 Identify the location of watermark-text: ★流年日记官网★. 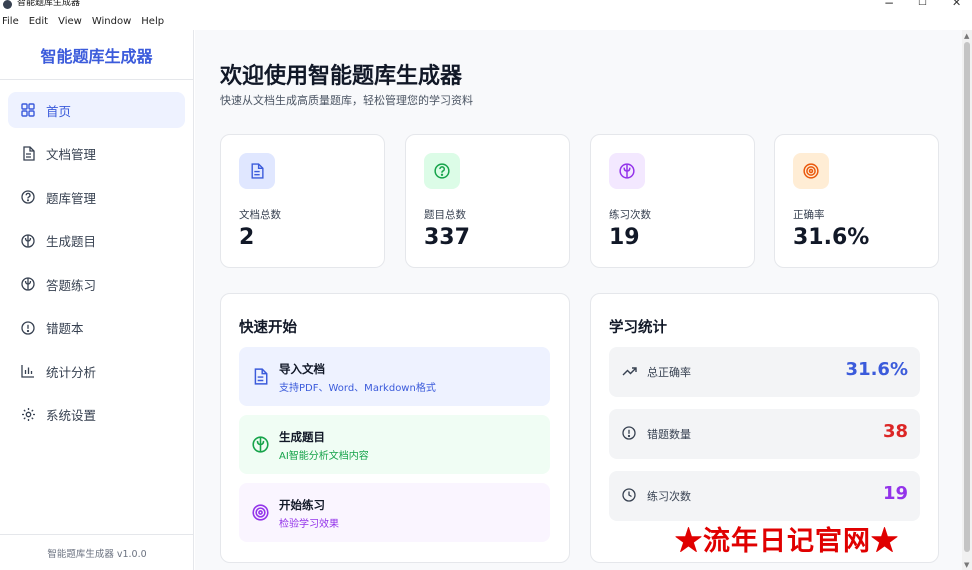
(787, 541).